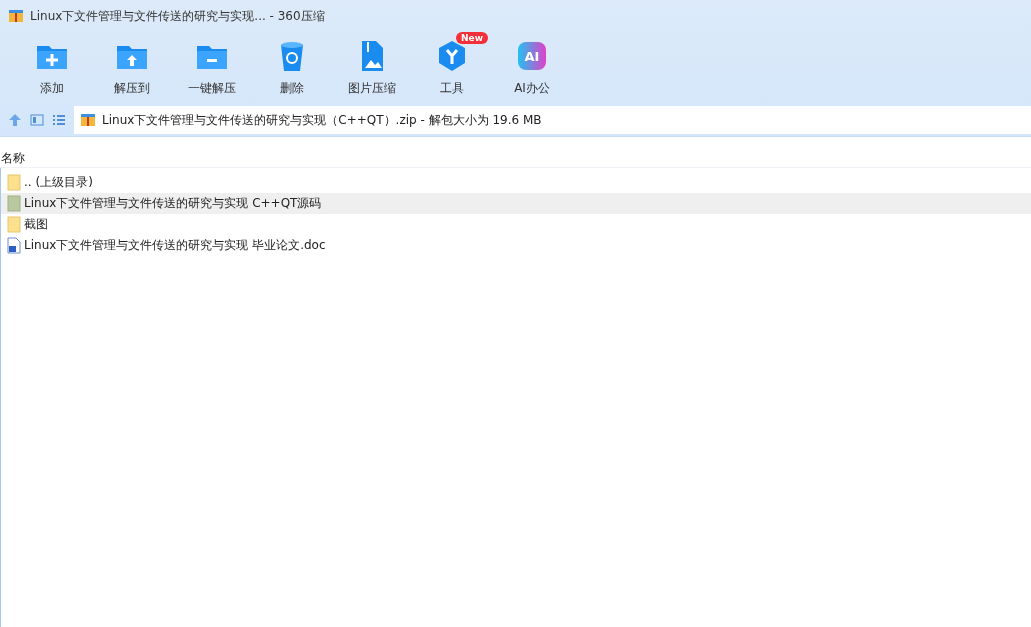 This screenshot has height=627, width=1031. What do you see at coordinates (516, 203) in the screenshot?
I see `file-row: Linux下文件管理与文件传送的研究与实现 C++QT源码` at bounding box center [516, 203].